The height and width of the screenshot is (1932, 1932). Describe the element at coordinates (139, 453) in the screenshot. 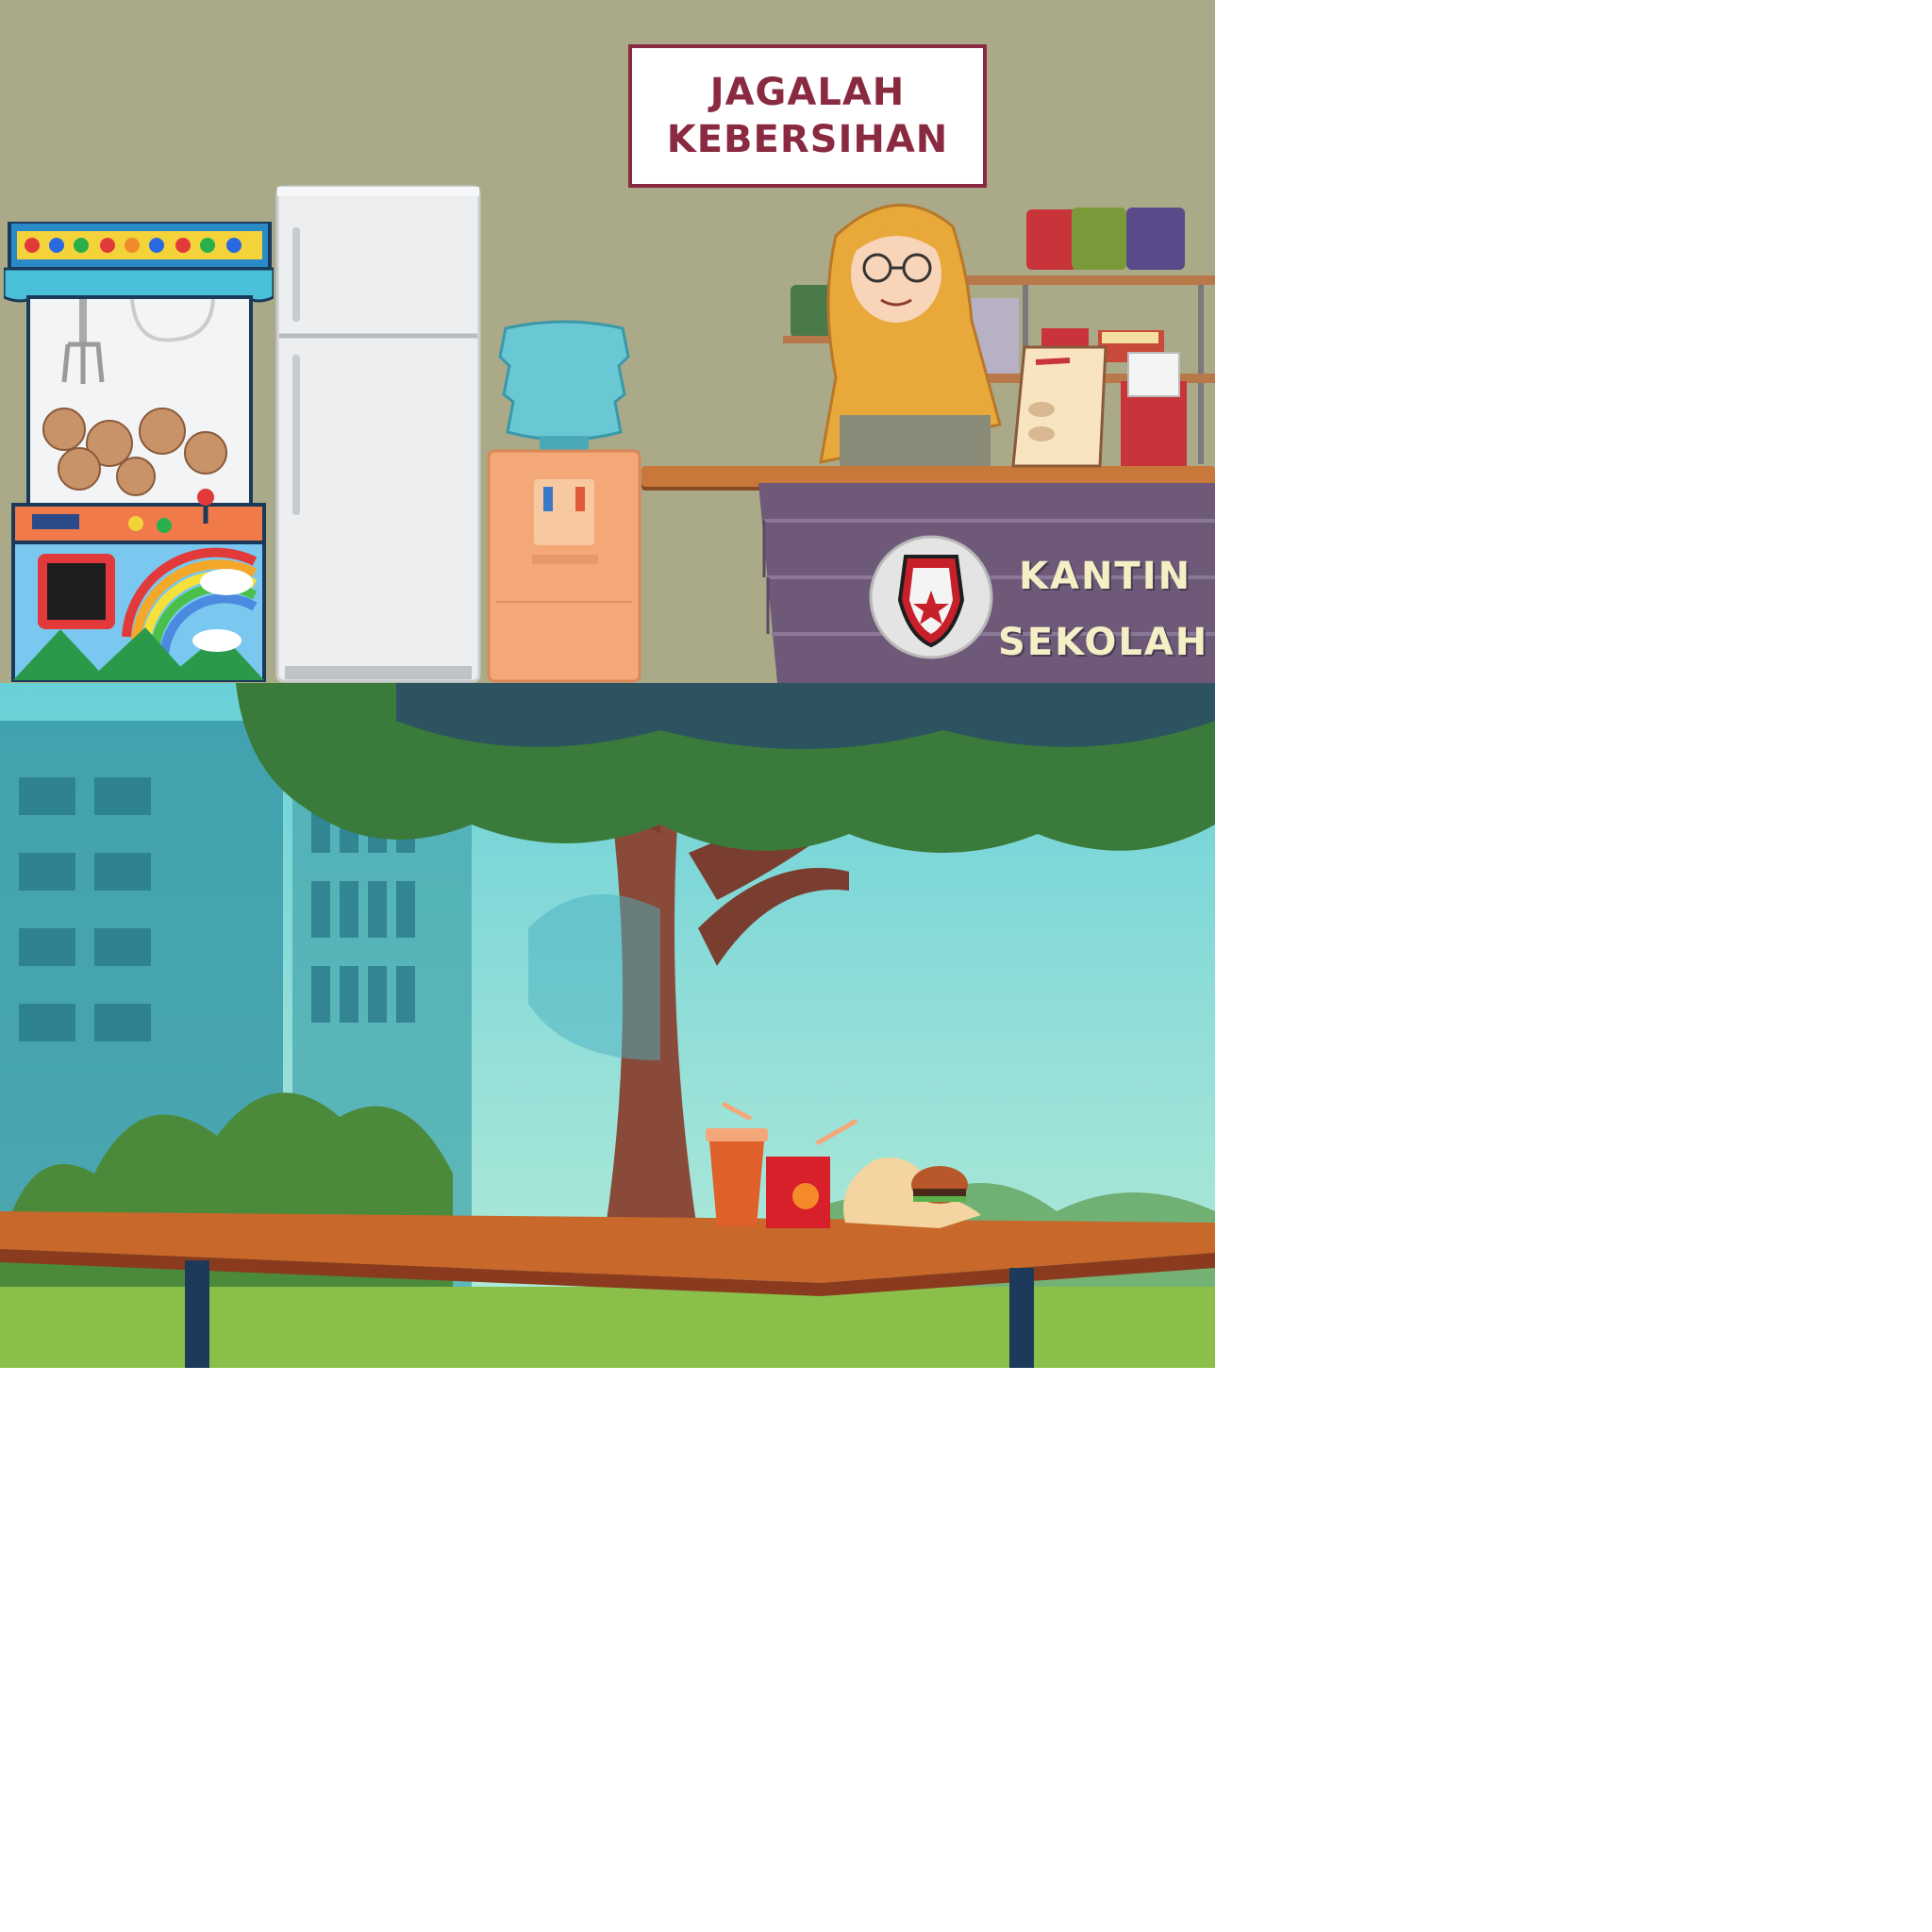

I see `claw-machine` at that location.